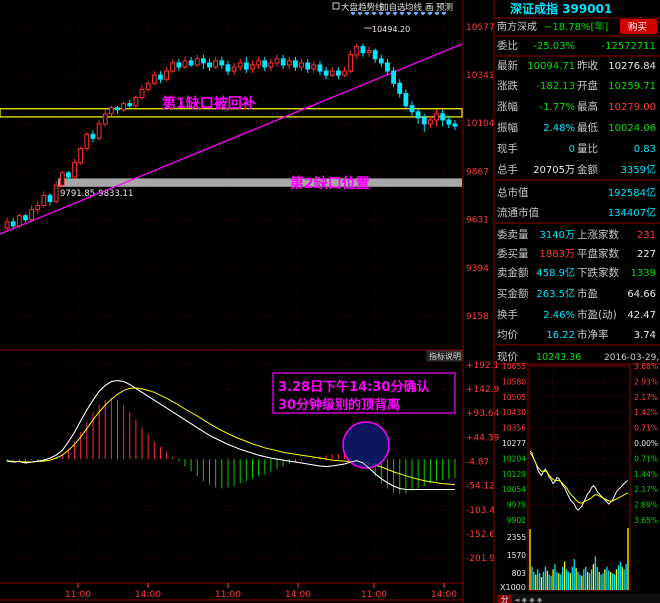 This screenshot has width=660, height=603. What do you see at coordinates (477, 317) in the screenshot?
I see `kline-y-tick: 9158` at bounding box center [477, 317].